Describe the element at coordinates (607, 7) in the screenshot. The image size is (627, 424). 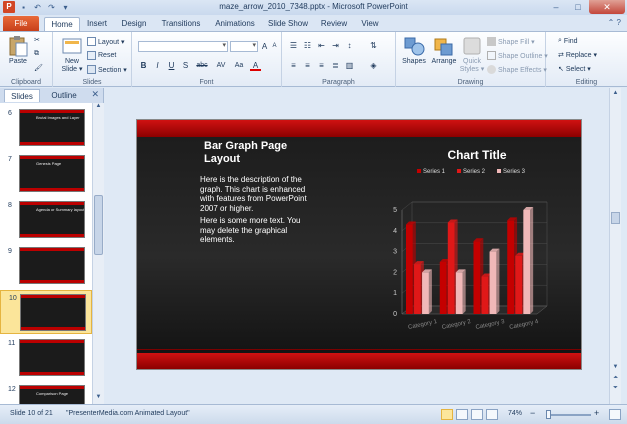
I see `close-button: ✕` at that location.